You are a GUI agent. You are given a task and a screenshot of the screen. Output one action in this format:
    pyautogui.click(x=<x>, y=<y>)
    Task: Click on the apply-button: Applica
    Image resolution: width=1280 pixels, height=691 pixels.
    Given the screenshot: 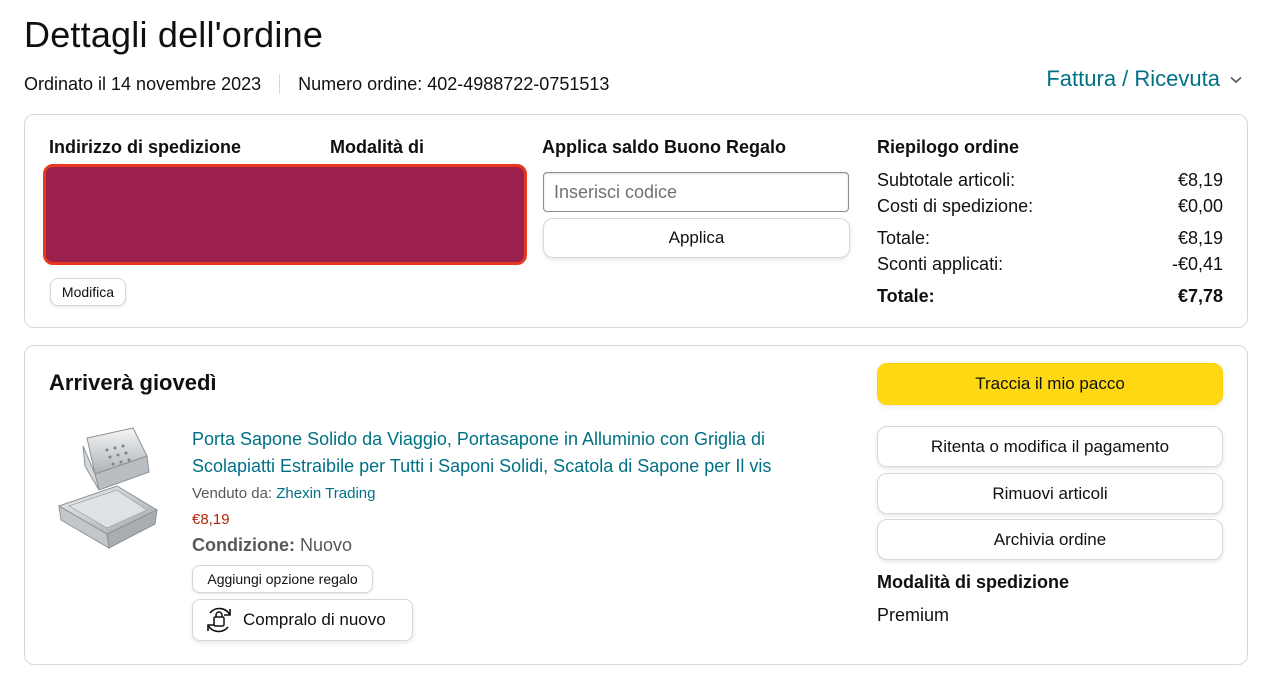 What is the action you would take?
    pyautogui.click(x=696, y=238)
    